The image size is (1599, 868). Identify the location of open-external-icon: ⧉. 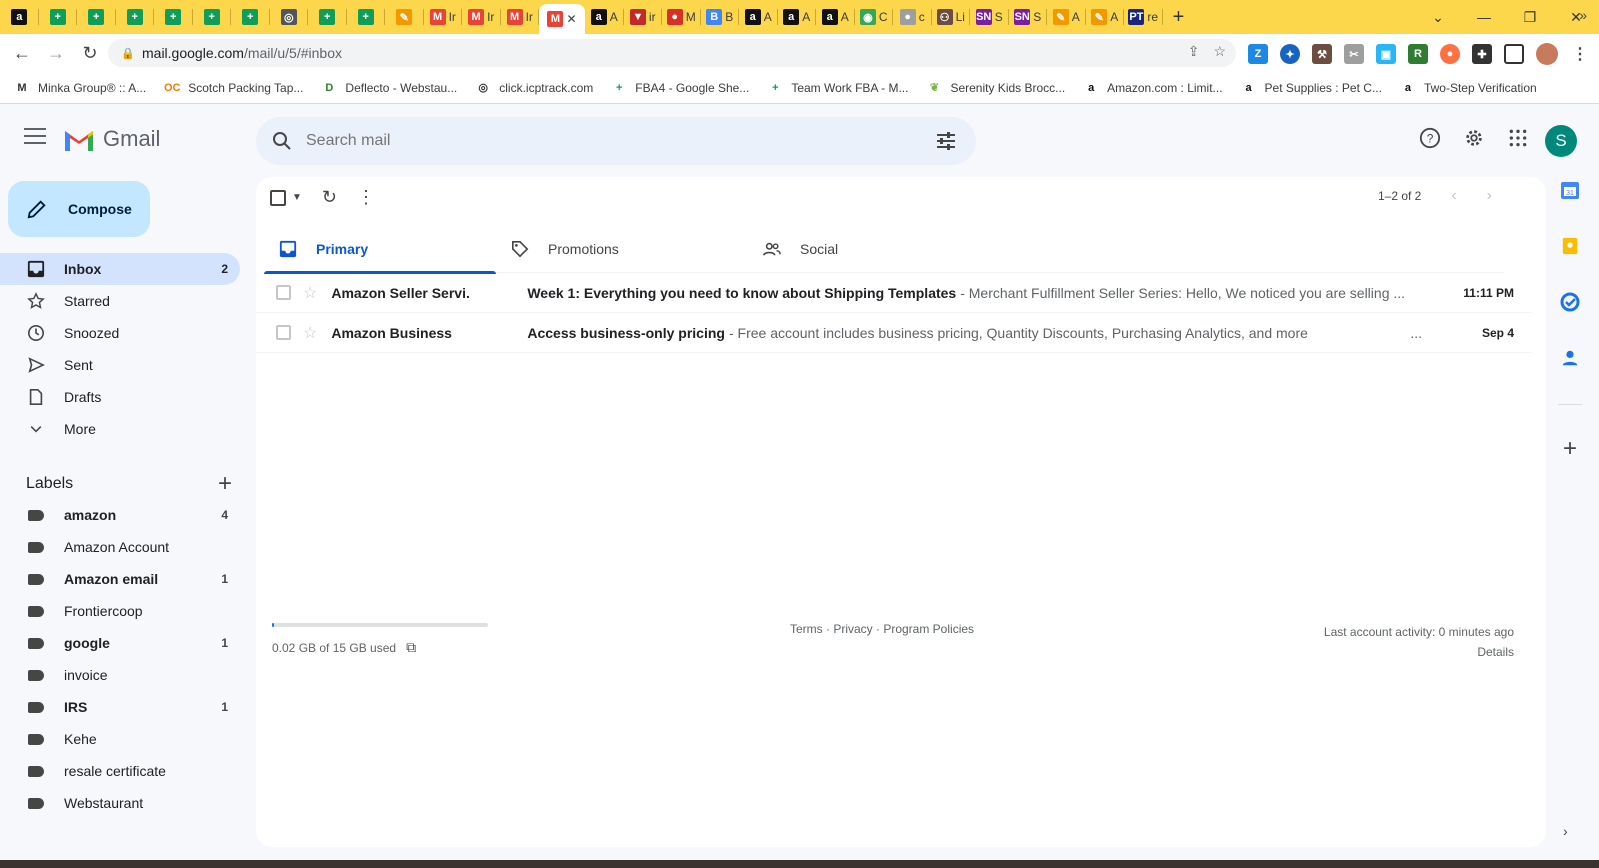
(411, 647).